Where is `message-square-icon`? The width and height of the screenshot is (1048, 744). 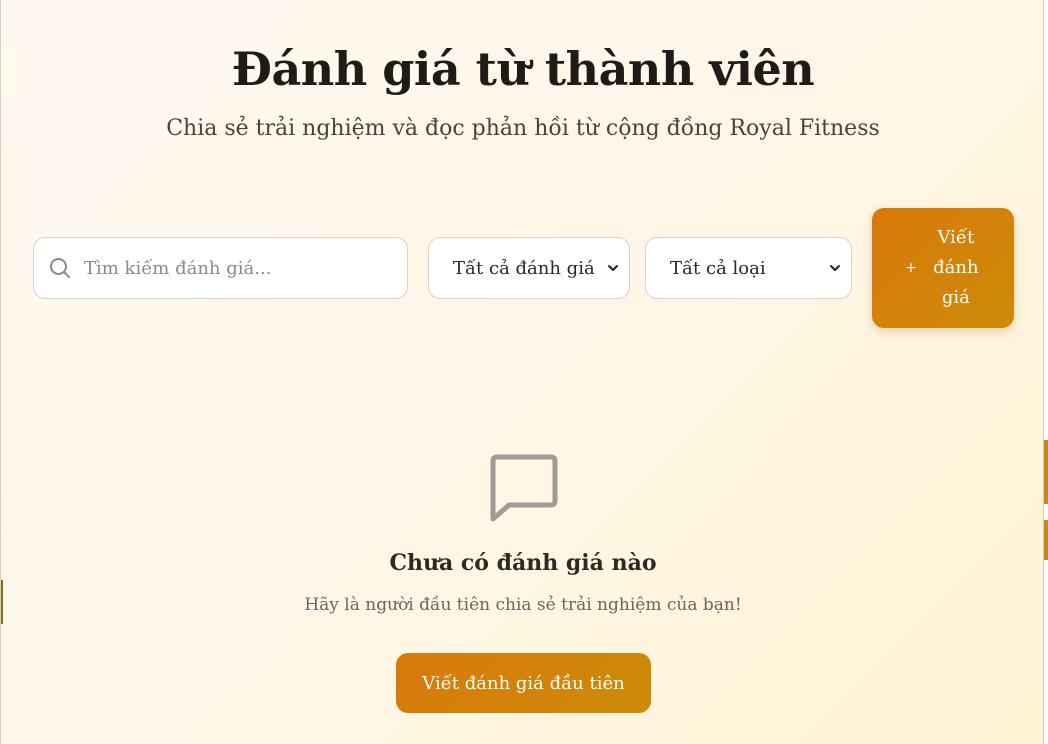
message-square-icon is located at coordinates (524, 488).